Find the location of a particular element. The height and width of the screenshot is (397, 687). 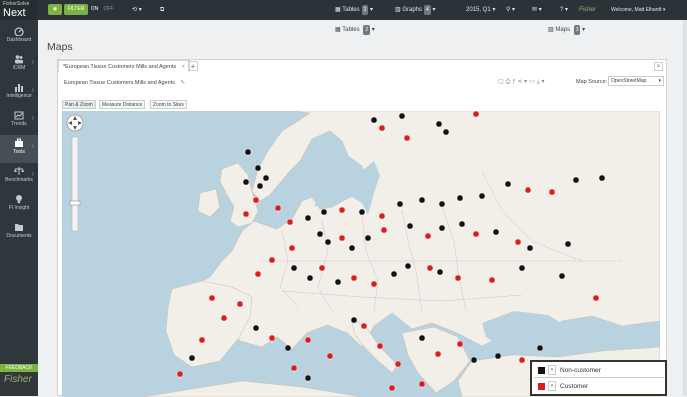

sidebar-item-tools: Tools › is located at coordinates (19, 149).